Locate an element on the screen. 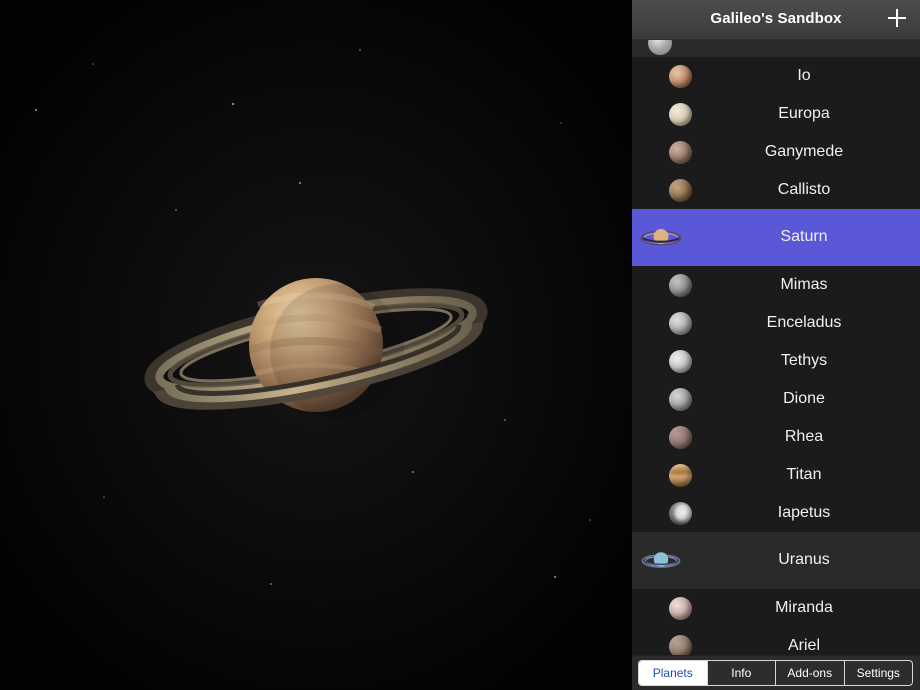 This screenshot has height=690, width=920. list-item-titan: Titan is located at coordinates (776, 475).